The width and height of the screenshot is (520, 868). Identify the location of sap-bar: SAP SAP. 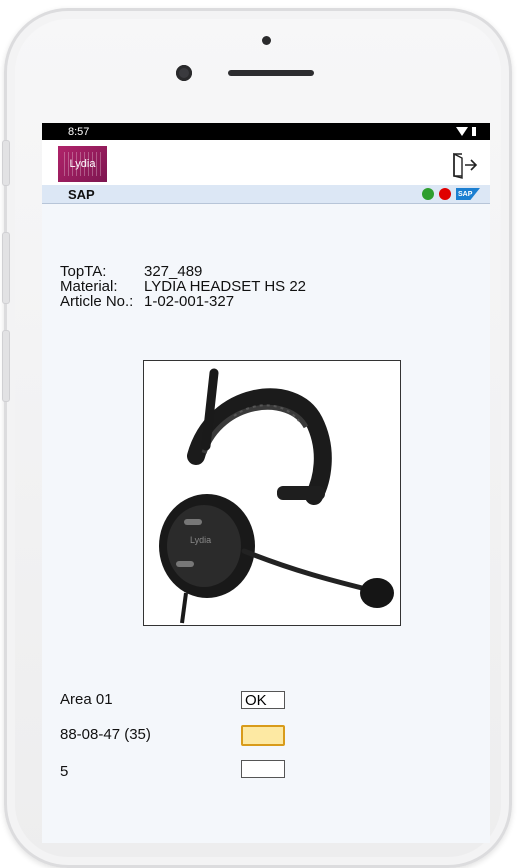
(266, 194).